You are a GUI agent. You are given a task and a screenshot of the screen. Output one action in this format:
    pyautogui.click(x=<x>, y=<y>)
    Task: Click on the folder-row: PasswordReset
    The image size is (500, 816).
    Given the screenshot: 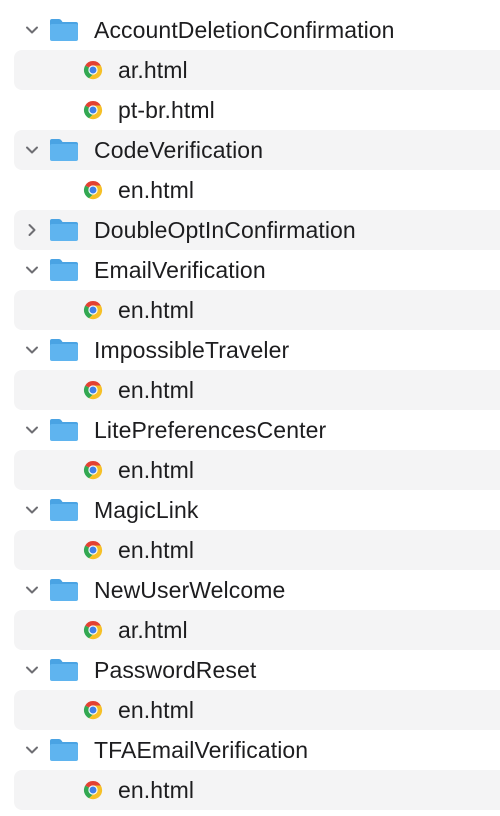 What is the action you would take?
    pyautogui.click(x=250, y=670)
    